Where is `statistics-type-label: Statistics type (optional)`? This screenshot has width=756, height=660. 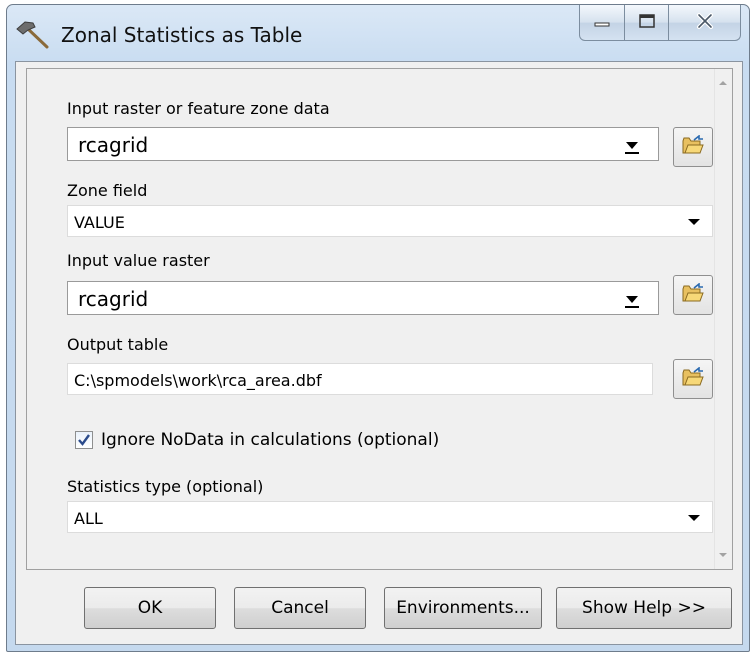 statistics-type-label: Statistics type (optional) is located at coordinates (165, 486).